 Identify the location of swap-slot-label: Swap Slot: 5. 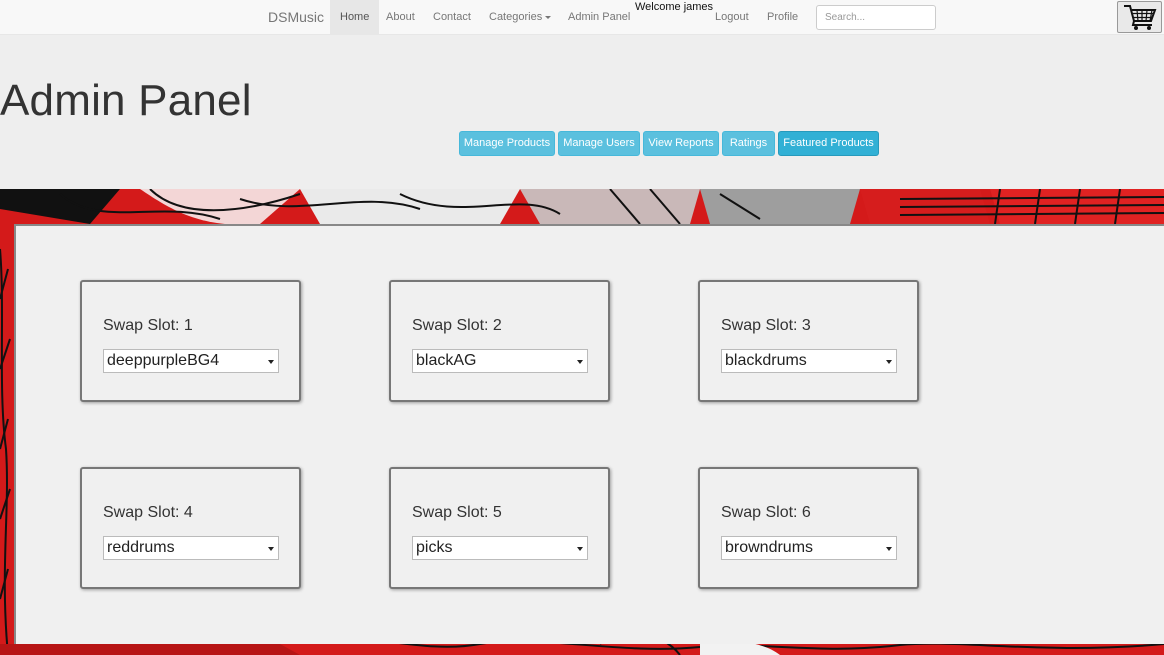
(457, 512).